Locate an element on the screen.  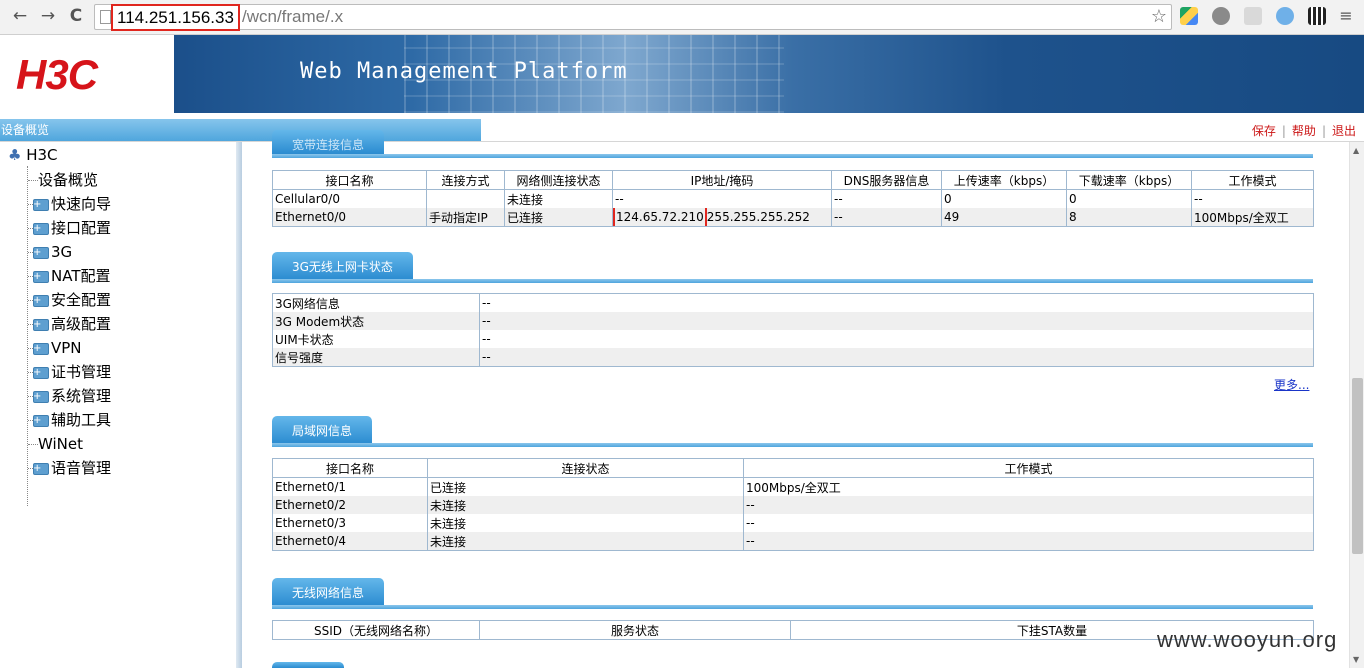
tree-item-3g: 3G is located at coordinates (50, 252).